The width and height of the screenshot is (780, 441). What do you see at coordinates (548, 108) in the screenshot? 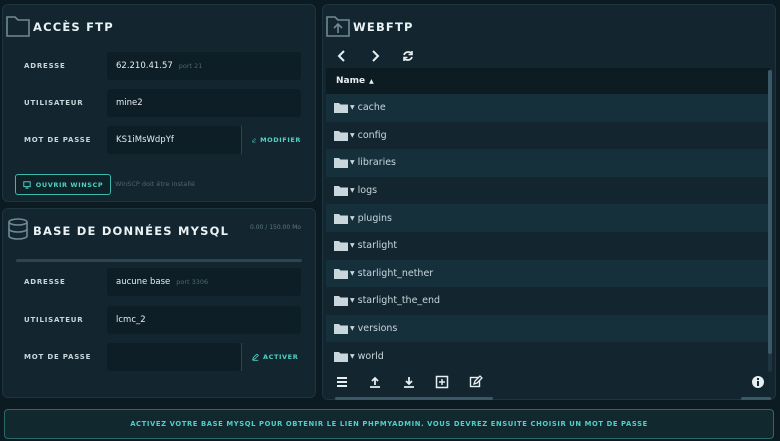
I see `file-row: ▼ cache` at bounding box center [548, 108].